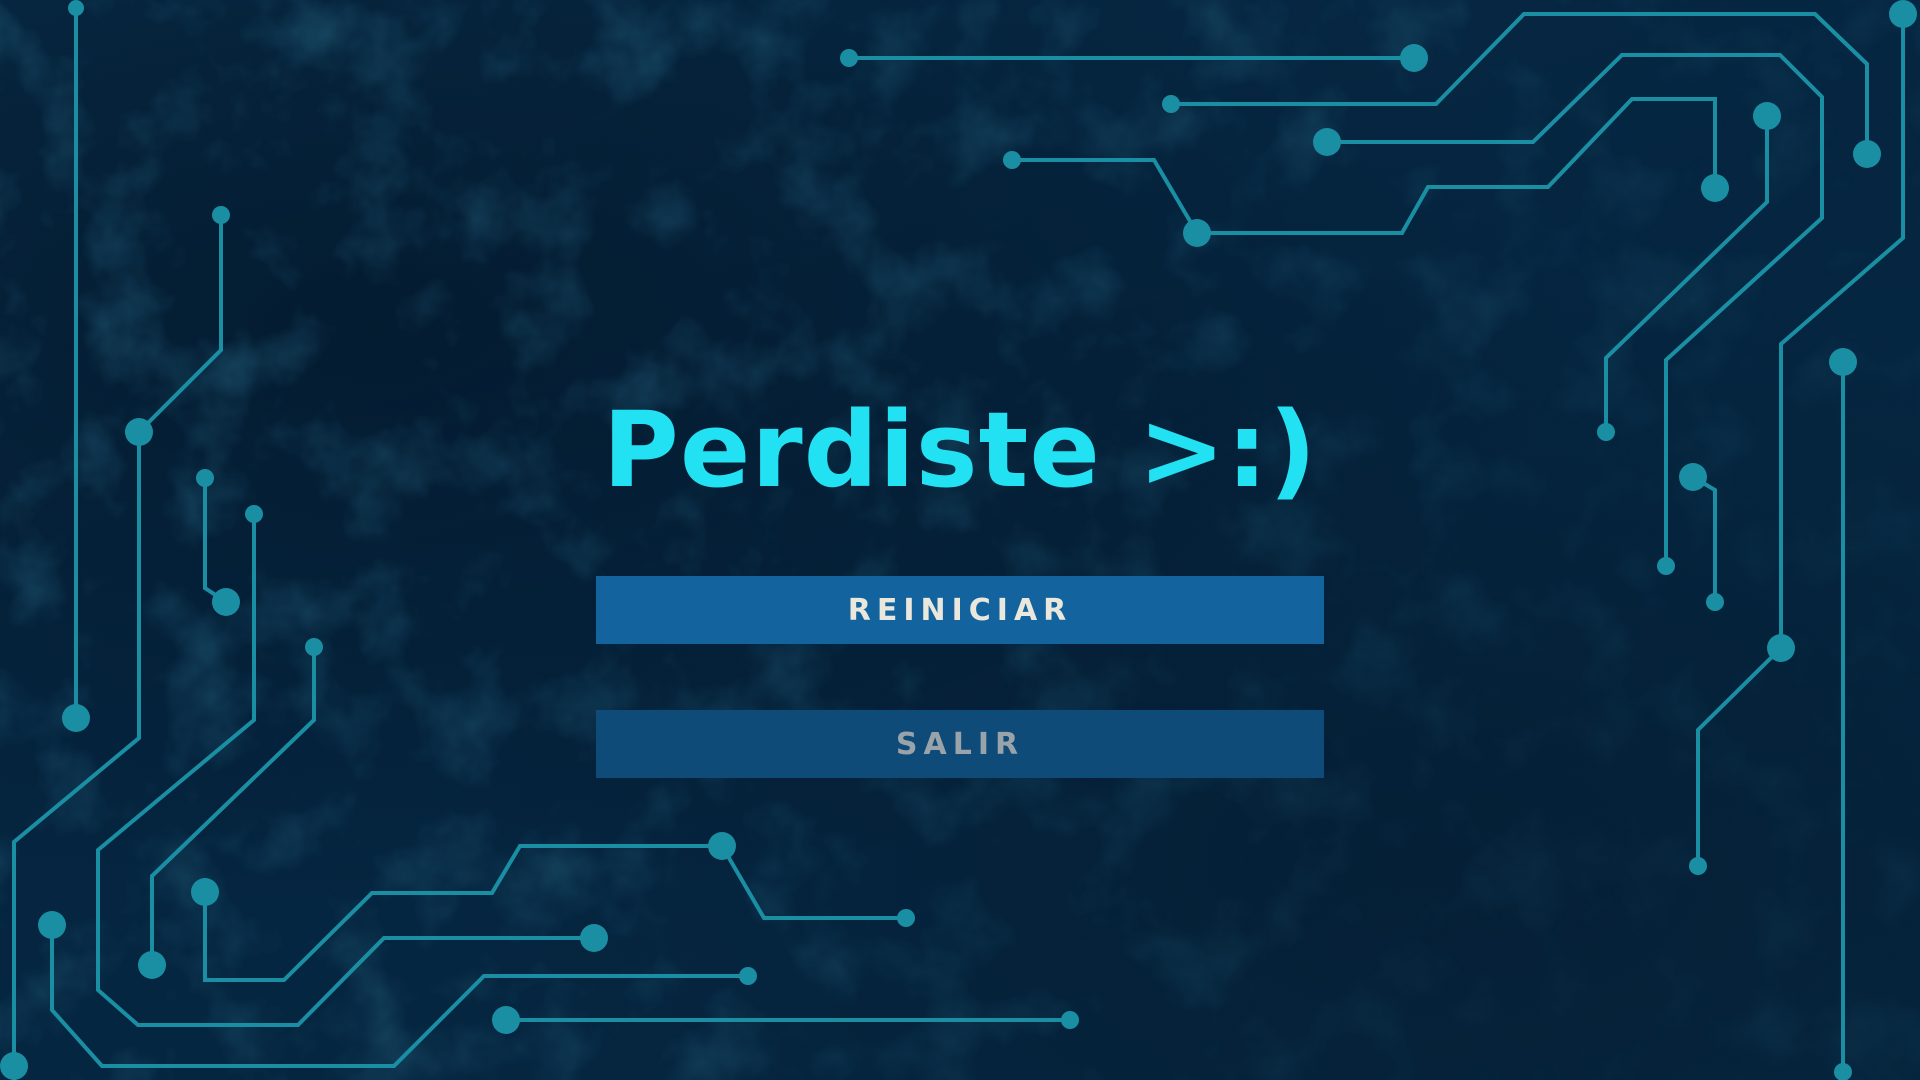 This screenshot has height=1080, width=1920. I want to click on exit-button-label: SALIR, so click(960, 744).